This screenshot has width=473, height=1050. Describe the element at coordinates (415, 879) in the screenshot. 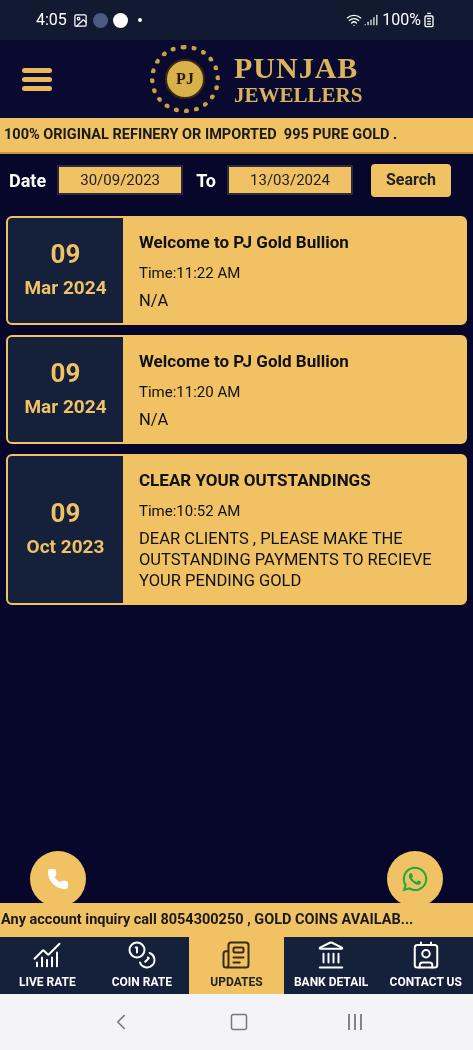

I see `whatsapp-icon` at that location.